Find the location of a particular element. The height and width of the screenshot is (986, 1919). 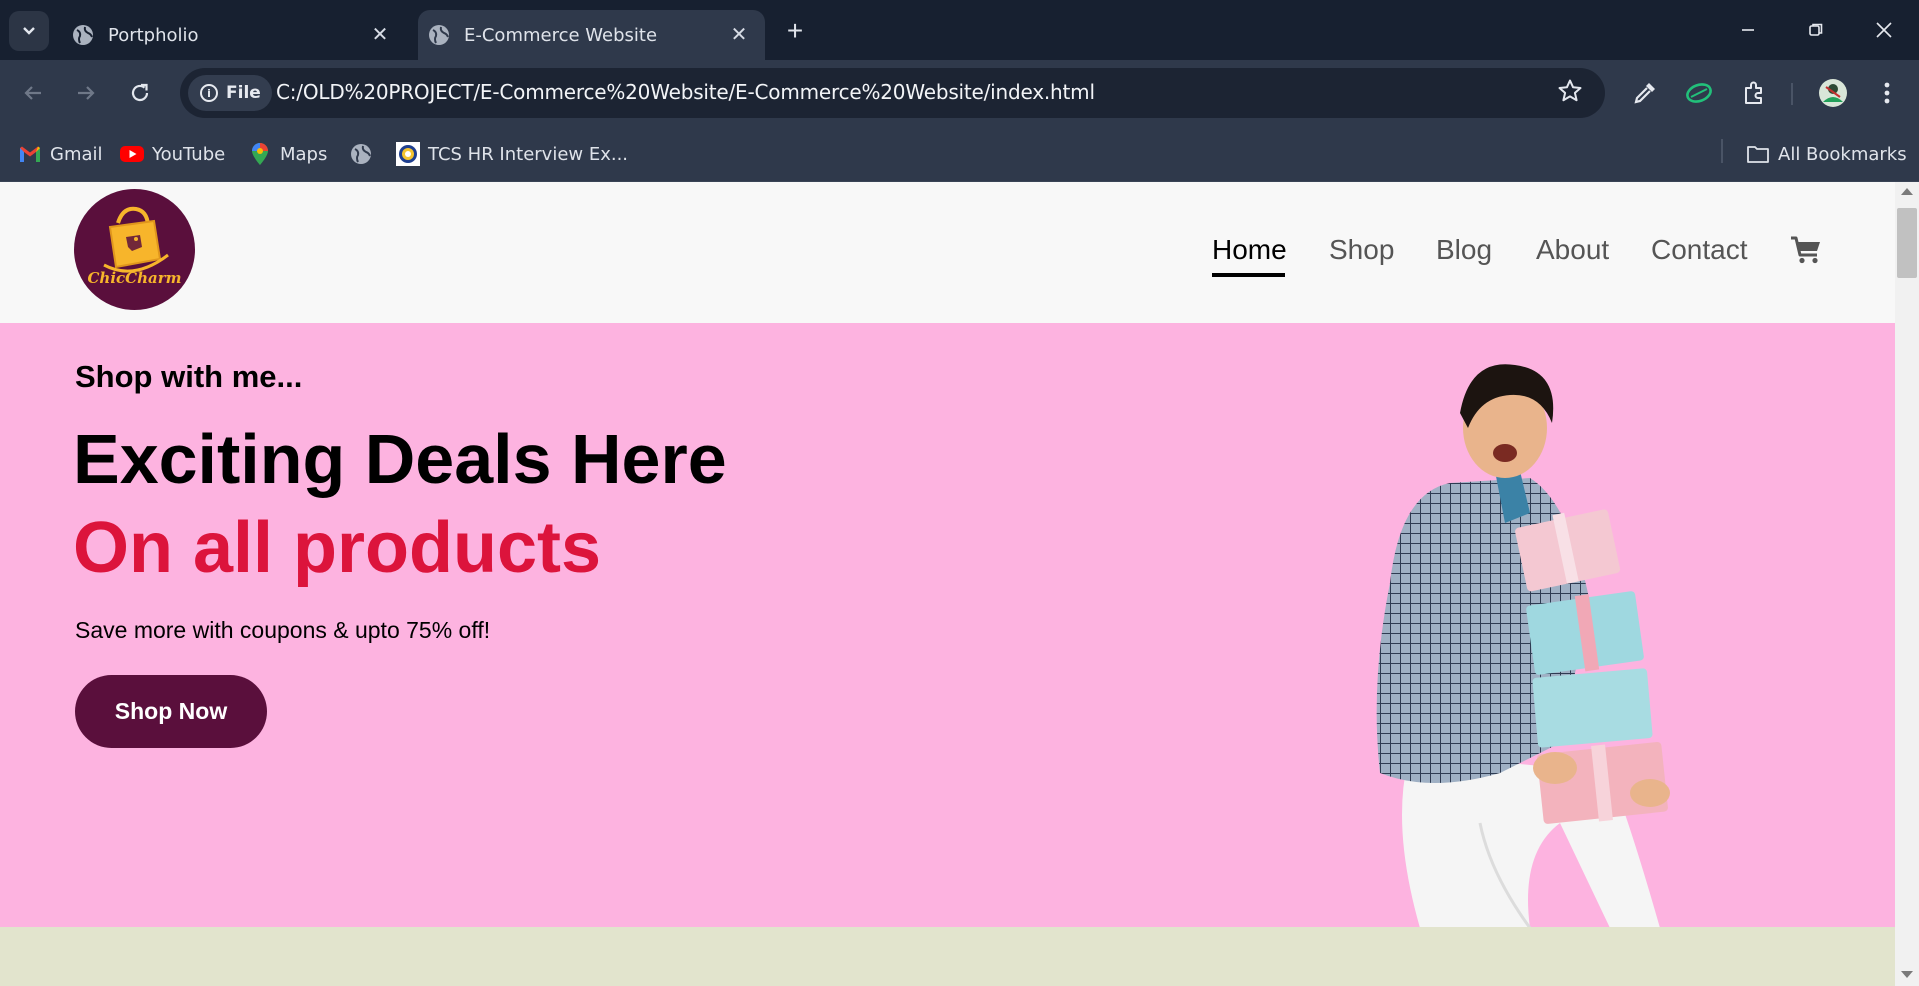

maps-icon is located at coordinates (260, 154).